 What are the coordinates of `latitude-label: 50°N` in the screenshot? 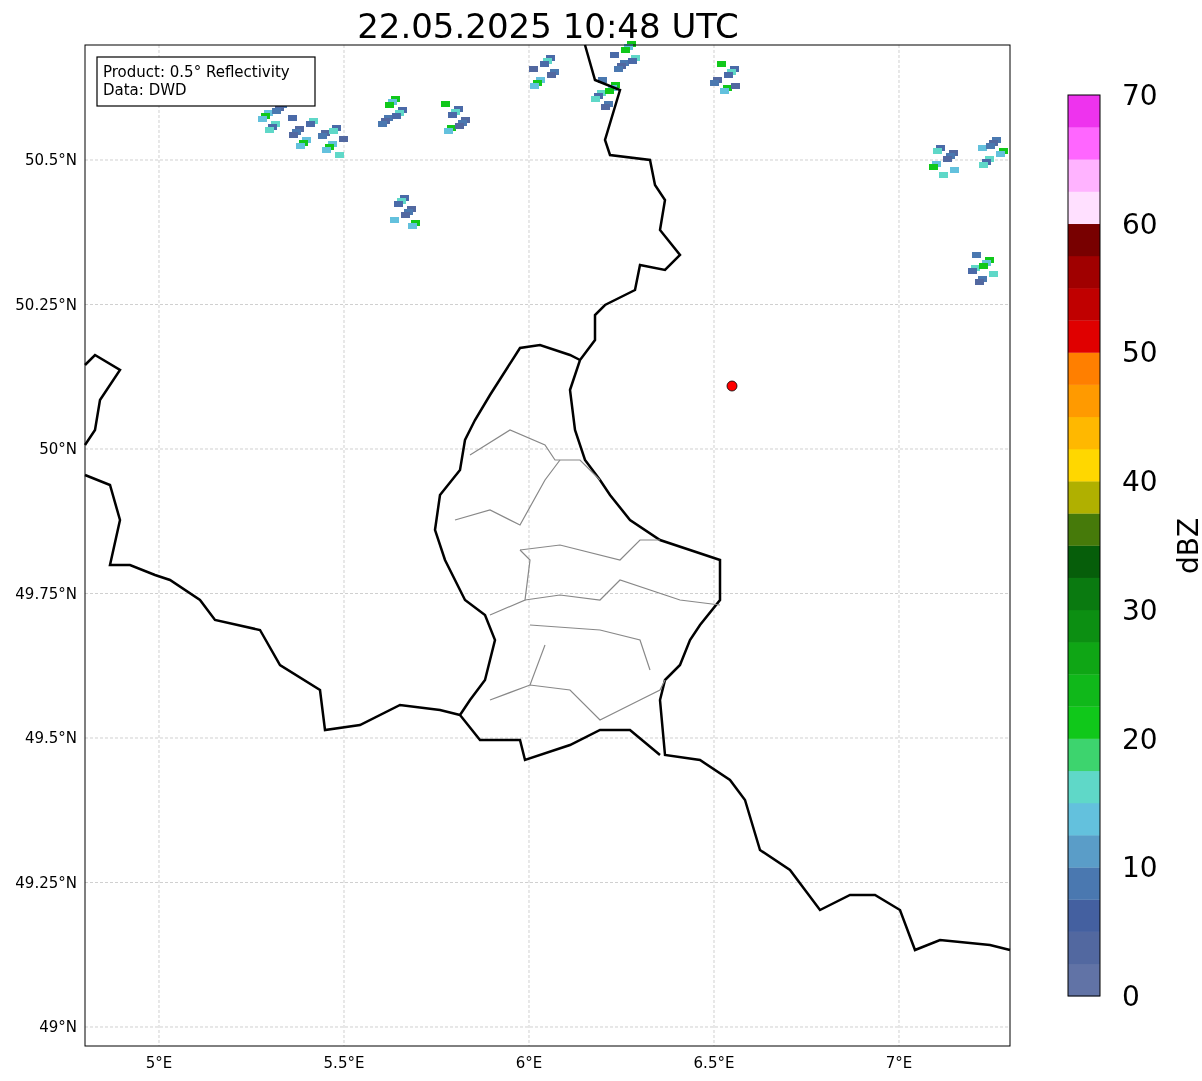 It's located at (58, 449).